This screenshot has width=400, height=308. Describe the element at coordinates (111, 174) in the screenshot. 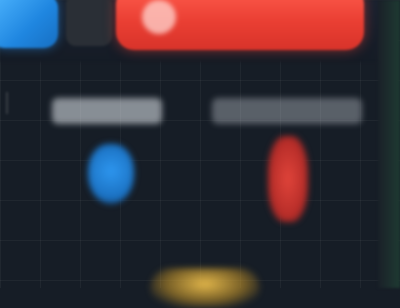

I see `blue-marker-icon` at that location.